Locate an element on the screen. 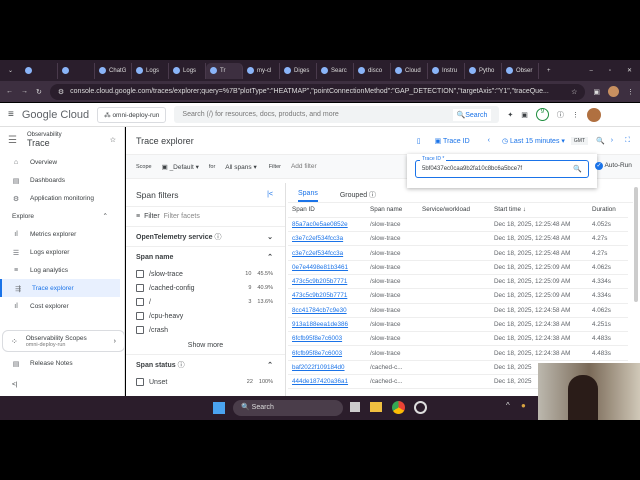 Image resolution: width=640 pixels, height=480 pixels. sidebar-item: ⌂ Overview is located at coordinates (62, 162).